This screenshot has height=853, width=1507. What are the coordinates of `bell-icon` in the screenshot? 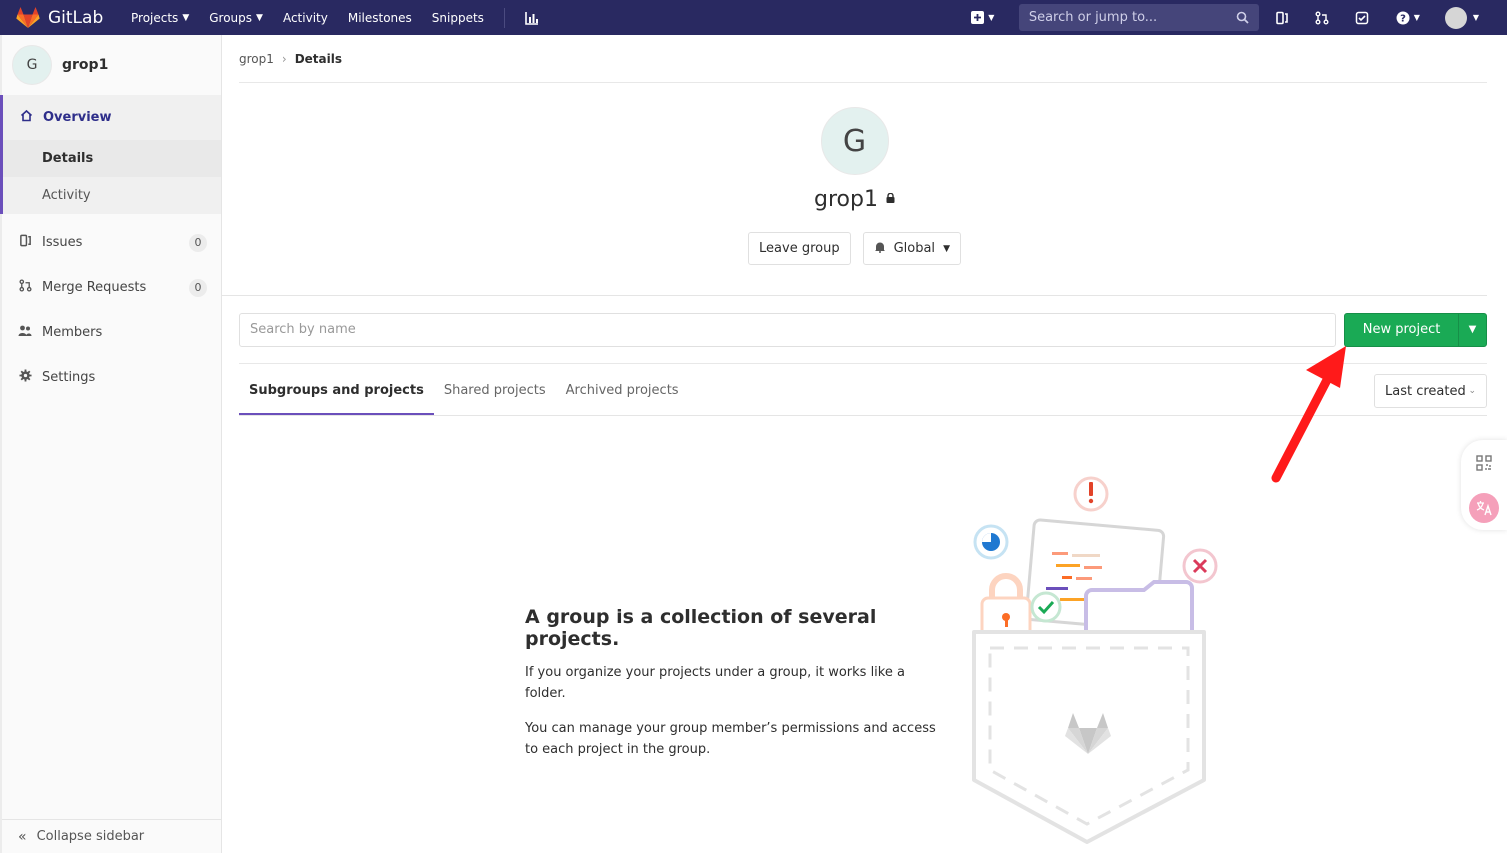 It's located at (880, 248).